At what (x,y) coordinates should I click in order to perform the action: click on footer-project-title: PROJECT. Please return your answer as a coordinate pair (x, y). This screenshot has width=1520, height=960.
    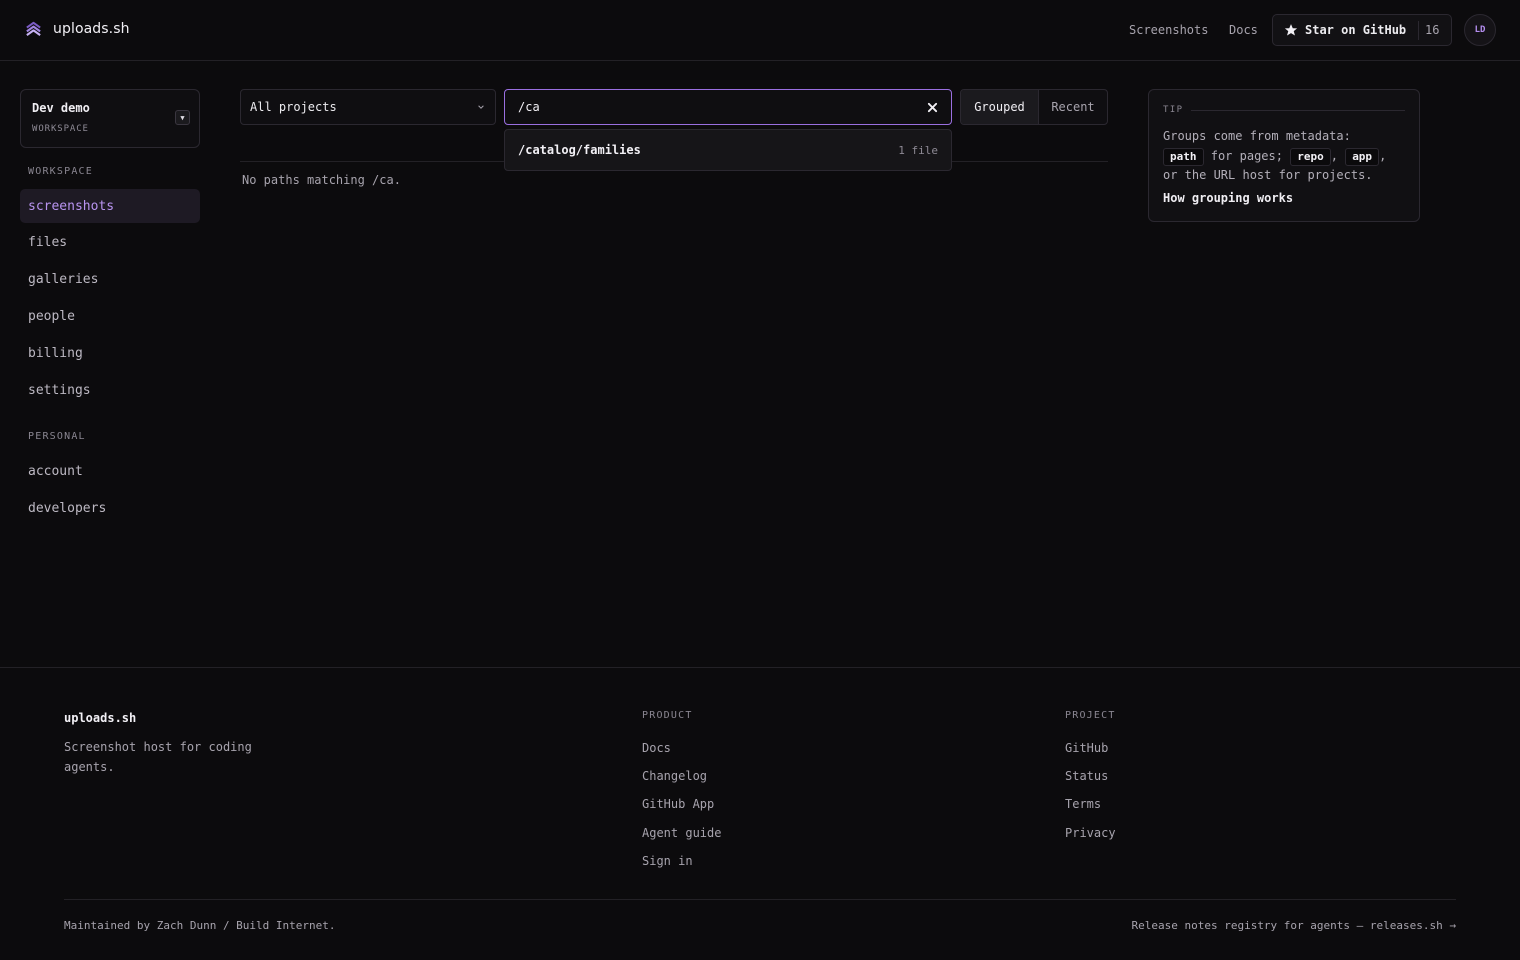
    Looking at the image, I should click on (1090, 715).